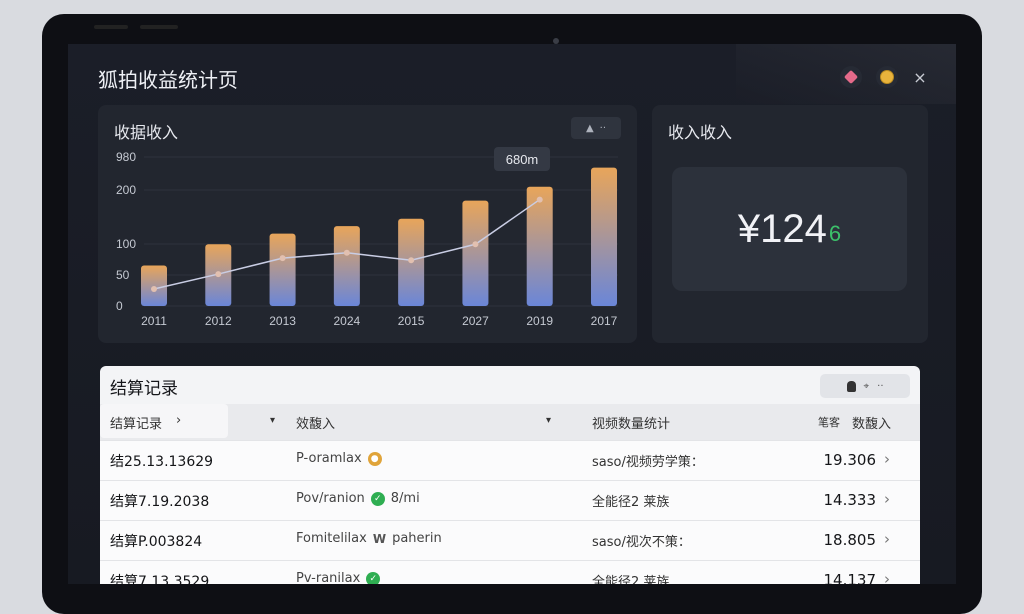 The image size is (1024, 614). What do you see at coordinates (880, 386) in the screenshot?
I see `more-icon: ··` at bounding box center [880, 386].